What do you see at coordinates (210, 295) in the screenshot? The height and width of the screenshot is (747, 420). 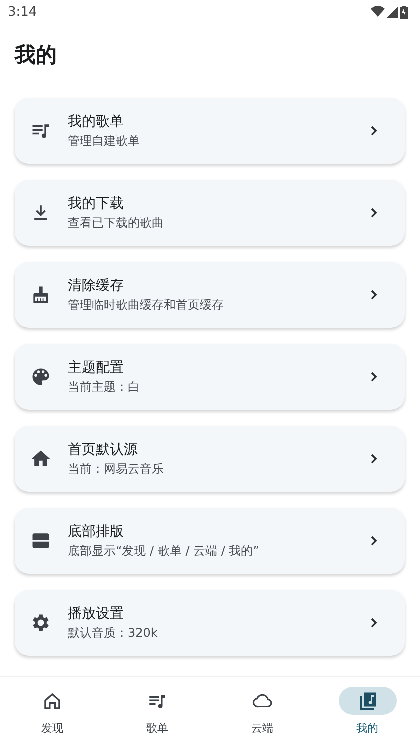 I see `settings-card: 清除缓存 管理临时歌曲缓存和首页缓存` at bounding box center [210, 295].